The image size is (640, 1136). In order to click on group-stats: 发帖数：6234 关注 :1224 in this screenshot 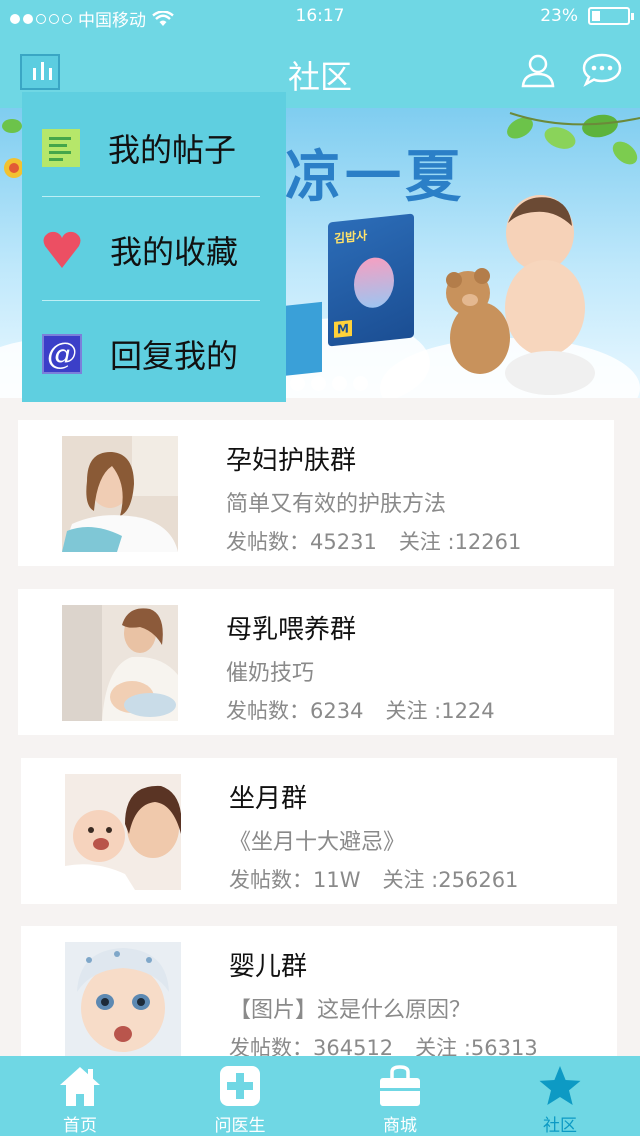, I will do `click(360, 710)`.